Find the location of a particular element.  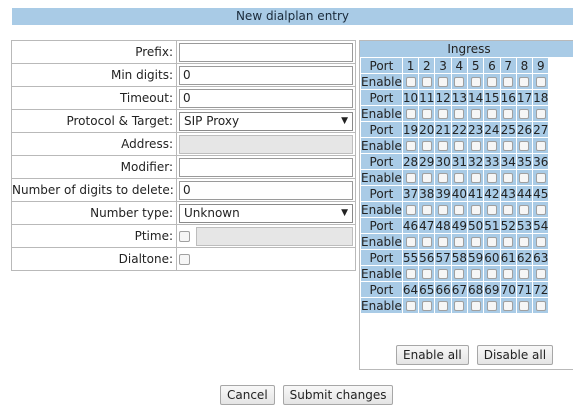

cancel-button: Cancel is located at coordinates (247, 395).